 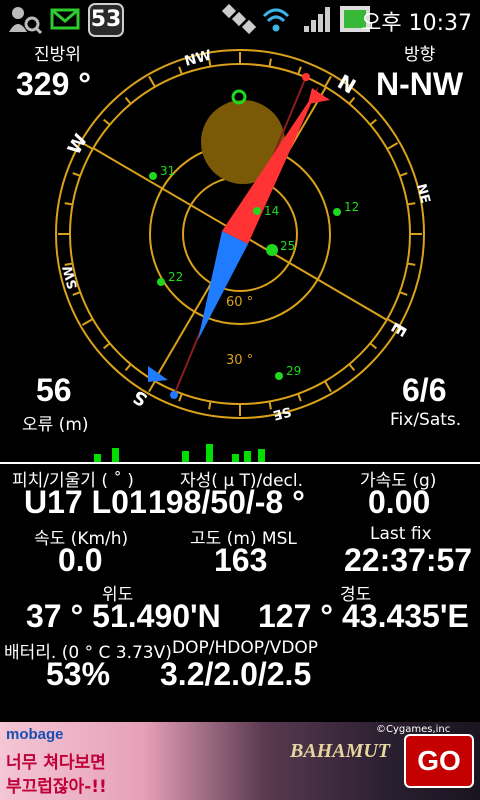 I want to click on last-fix-label: Last fix, so click(x=401, y=534).